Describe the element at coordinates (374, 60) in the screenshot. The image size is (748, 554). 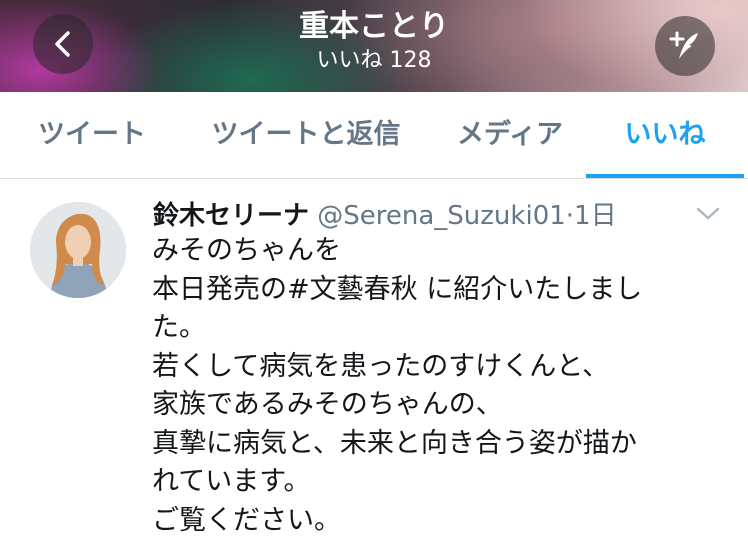
I see `header-subtitle: いいね 128` at that location.